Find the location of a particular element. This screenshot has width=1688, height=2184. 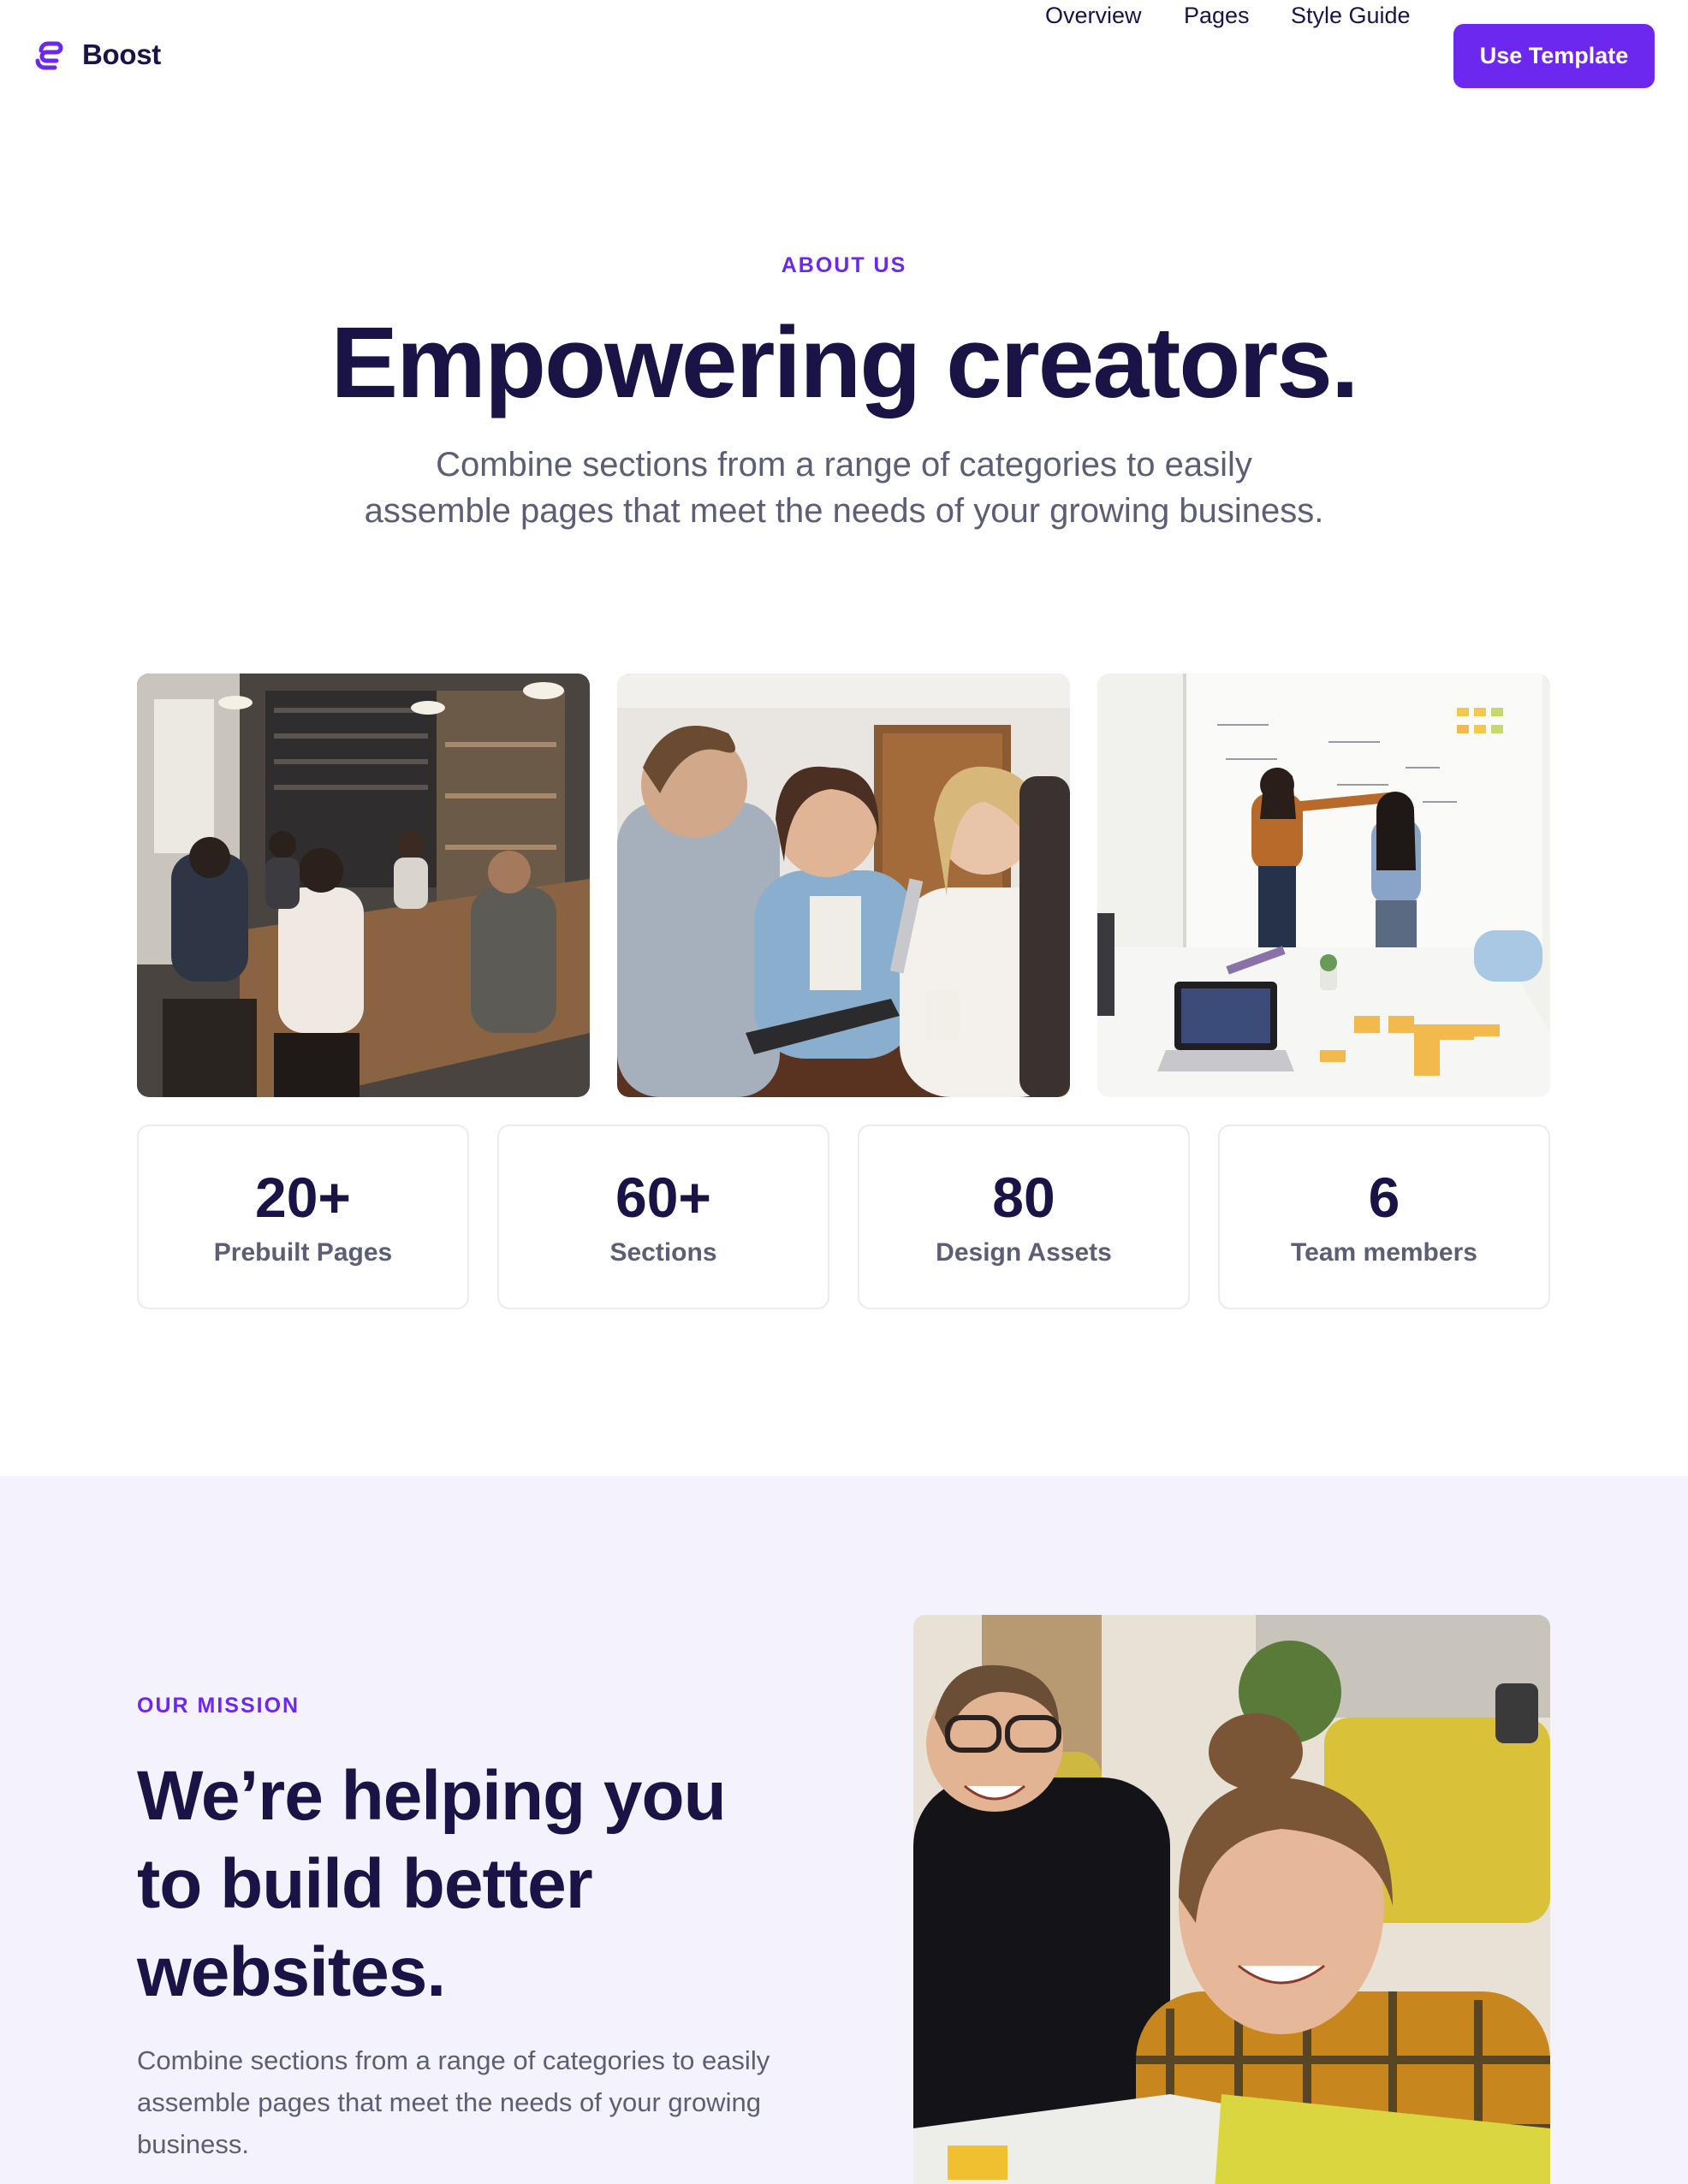

stat-value: 60+ is located at coordinates (663, 1197).